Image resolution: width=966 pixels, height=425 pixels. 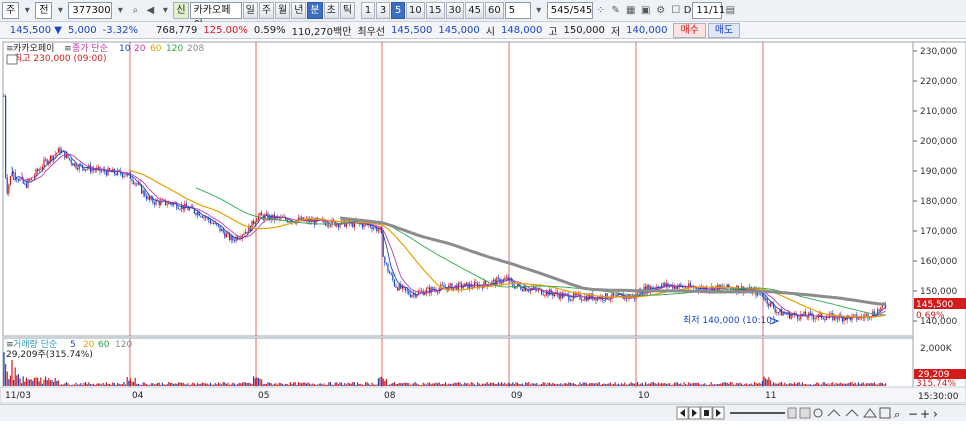 What do you see at coordinates (708, 10) in the screenshot?
I see `date-field: 11/11` at bounding box center [708, 10].